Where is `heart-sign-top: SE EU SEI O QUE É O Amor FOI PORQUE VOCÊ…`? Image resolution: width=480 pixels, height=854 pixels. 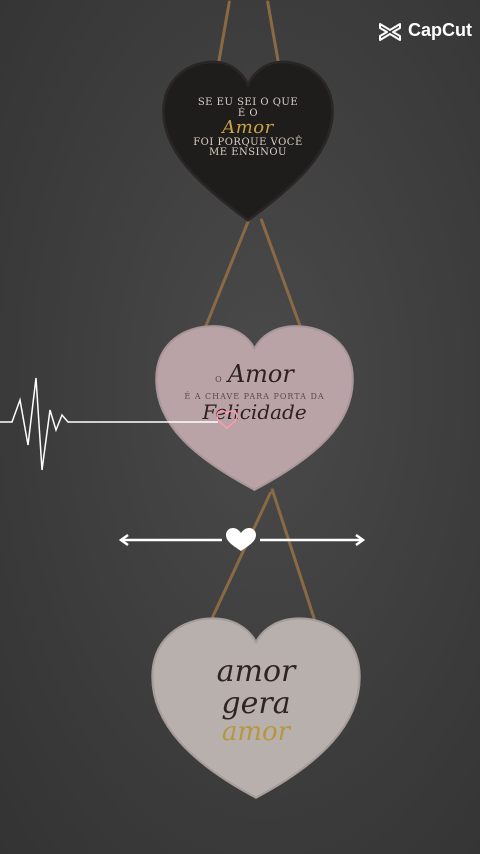 heart-sign-top: SE EU SEI O QUE É O Amor FOI PORQUE VOCÊ… is located at coordinates (248, 142).